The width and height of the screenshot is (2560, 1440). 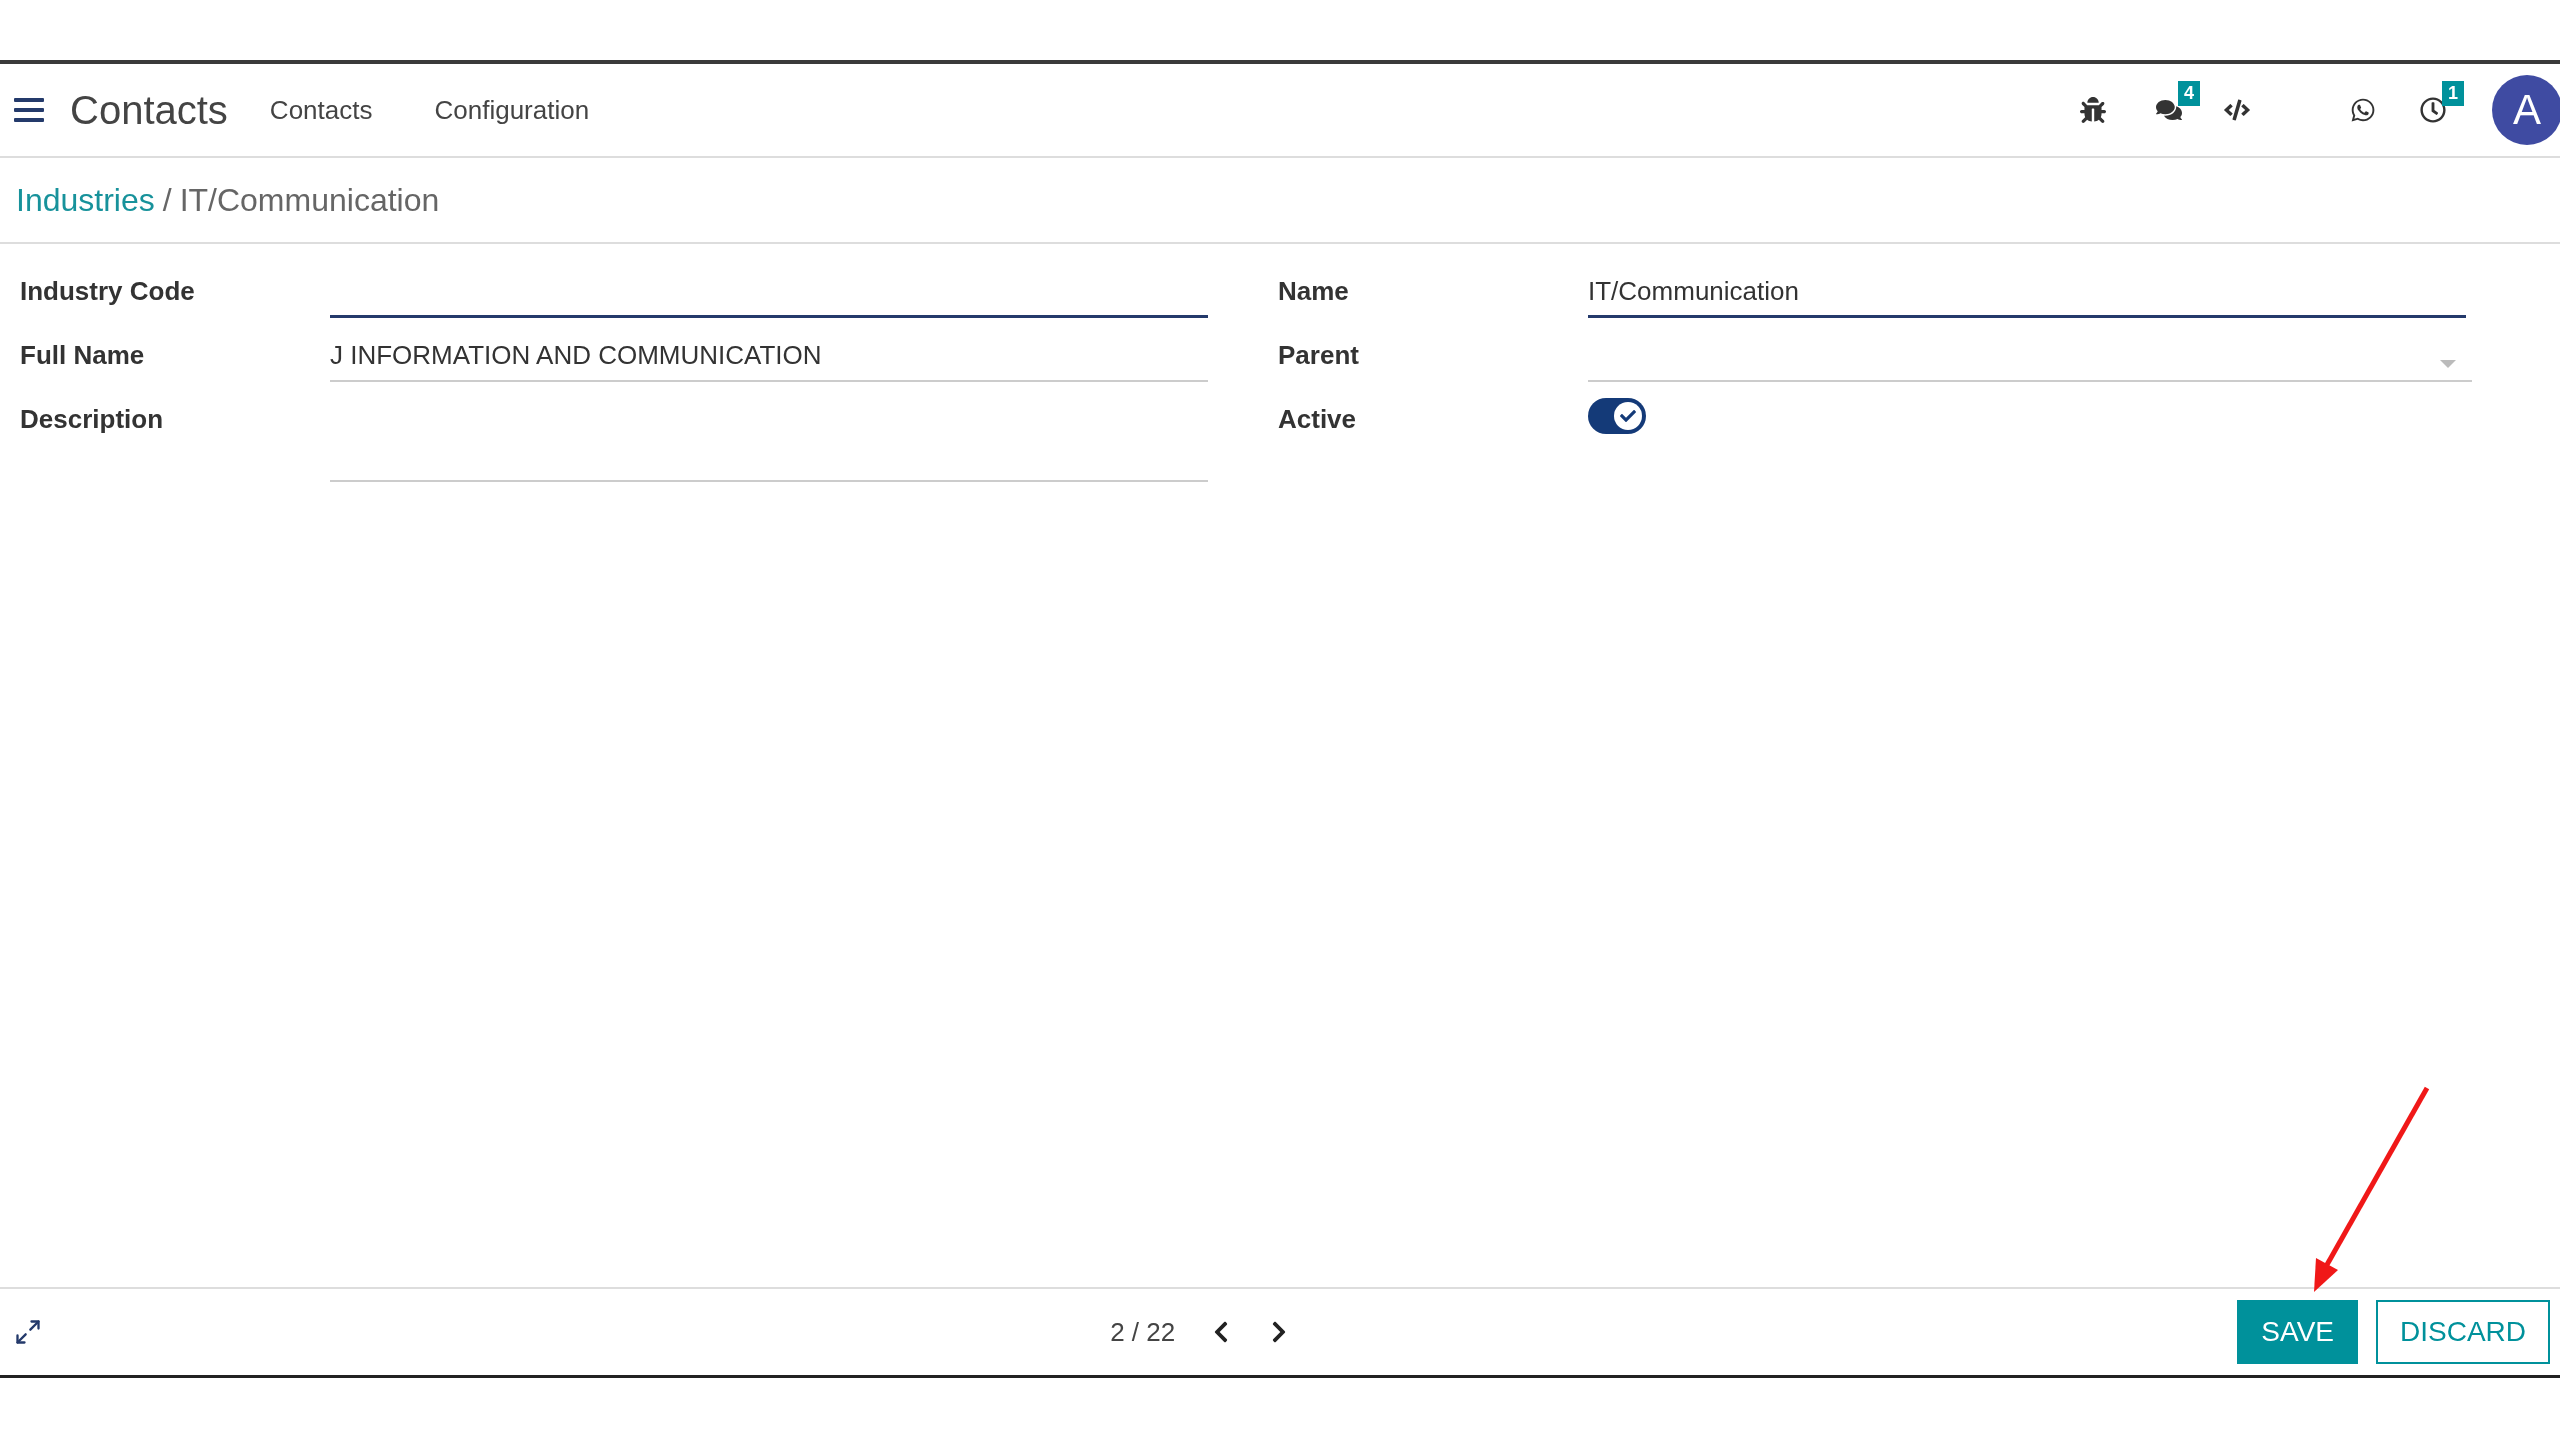 I want to click on dropdown-caret-icon, so click(x=2448, y=364).